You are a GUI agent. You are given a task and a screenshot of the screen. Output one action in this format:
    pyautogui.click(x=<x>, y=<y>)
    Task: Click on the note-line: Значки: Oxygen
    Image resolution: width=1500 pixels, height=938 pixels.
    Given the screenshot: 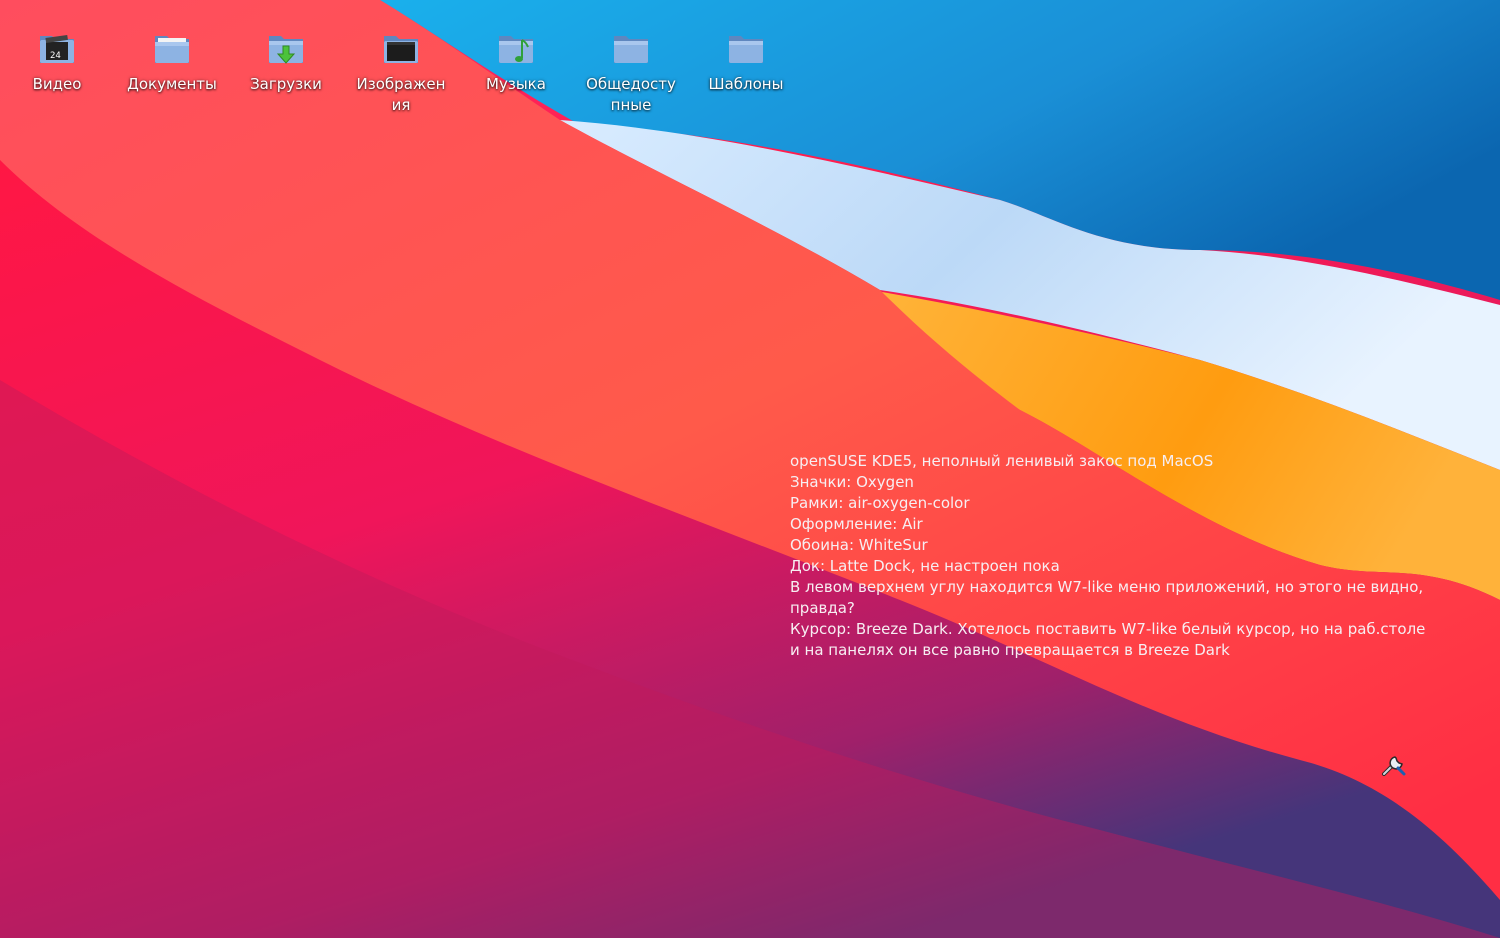 What is the action you would take?
    pyautogui.click(x=852, y=482)
    